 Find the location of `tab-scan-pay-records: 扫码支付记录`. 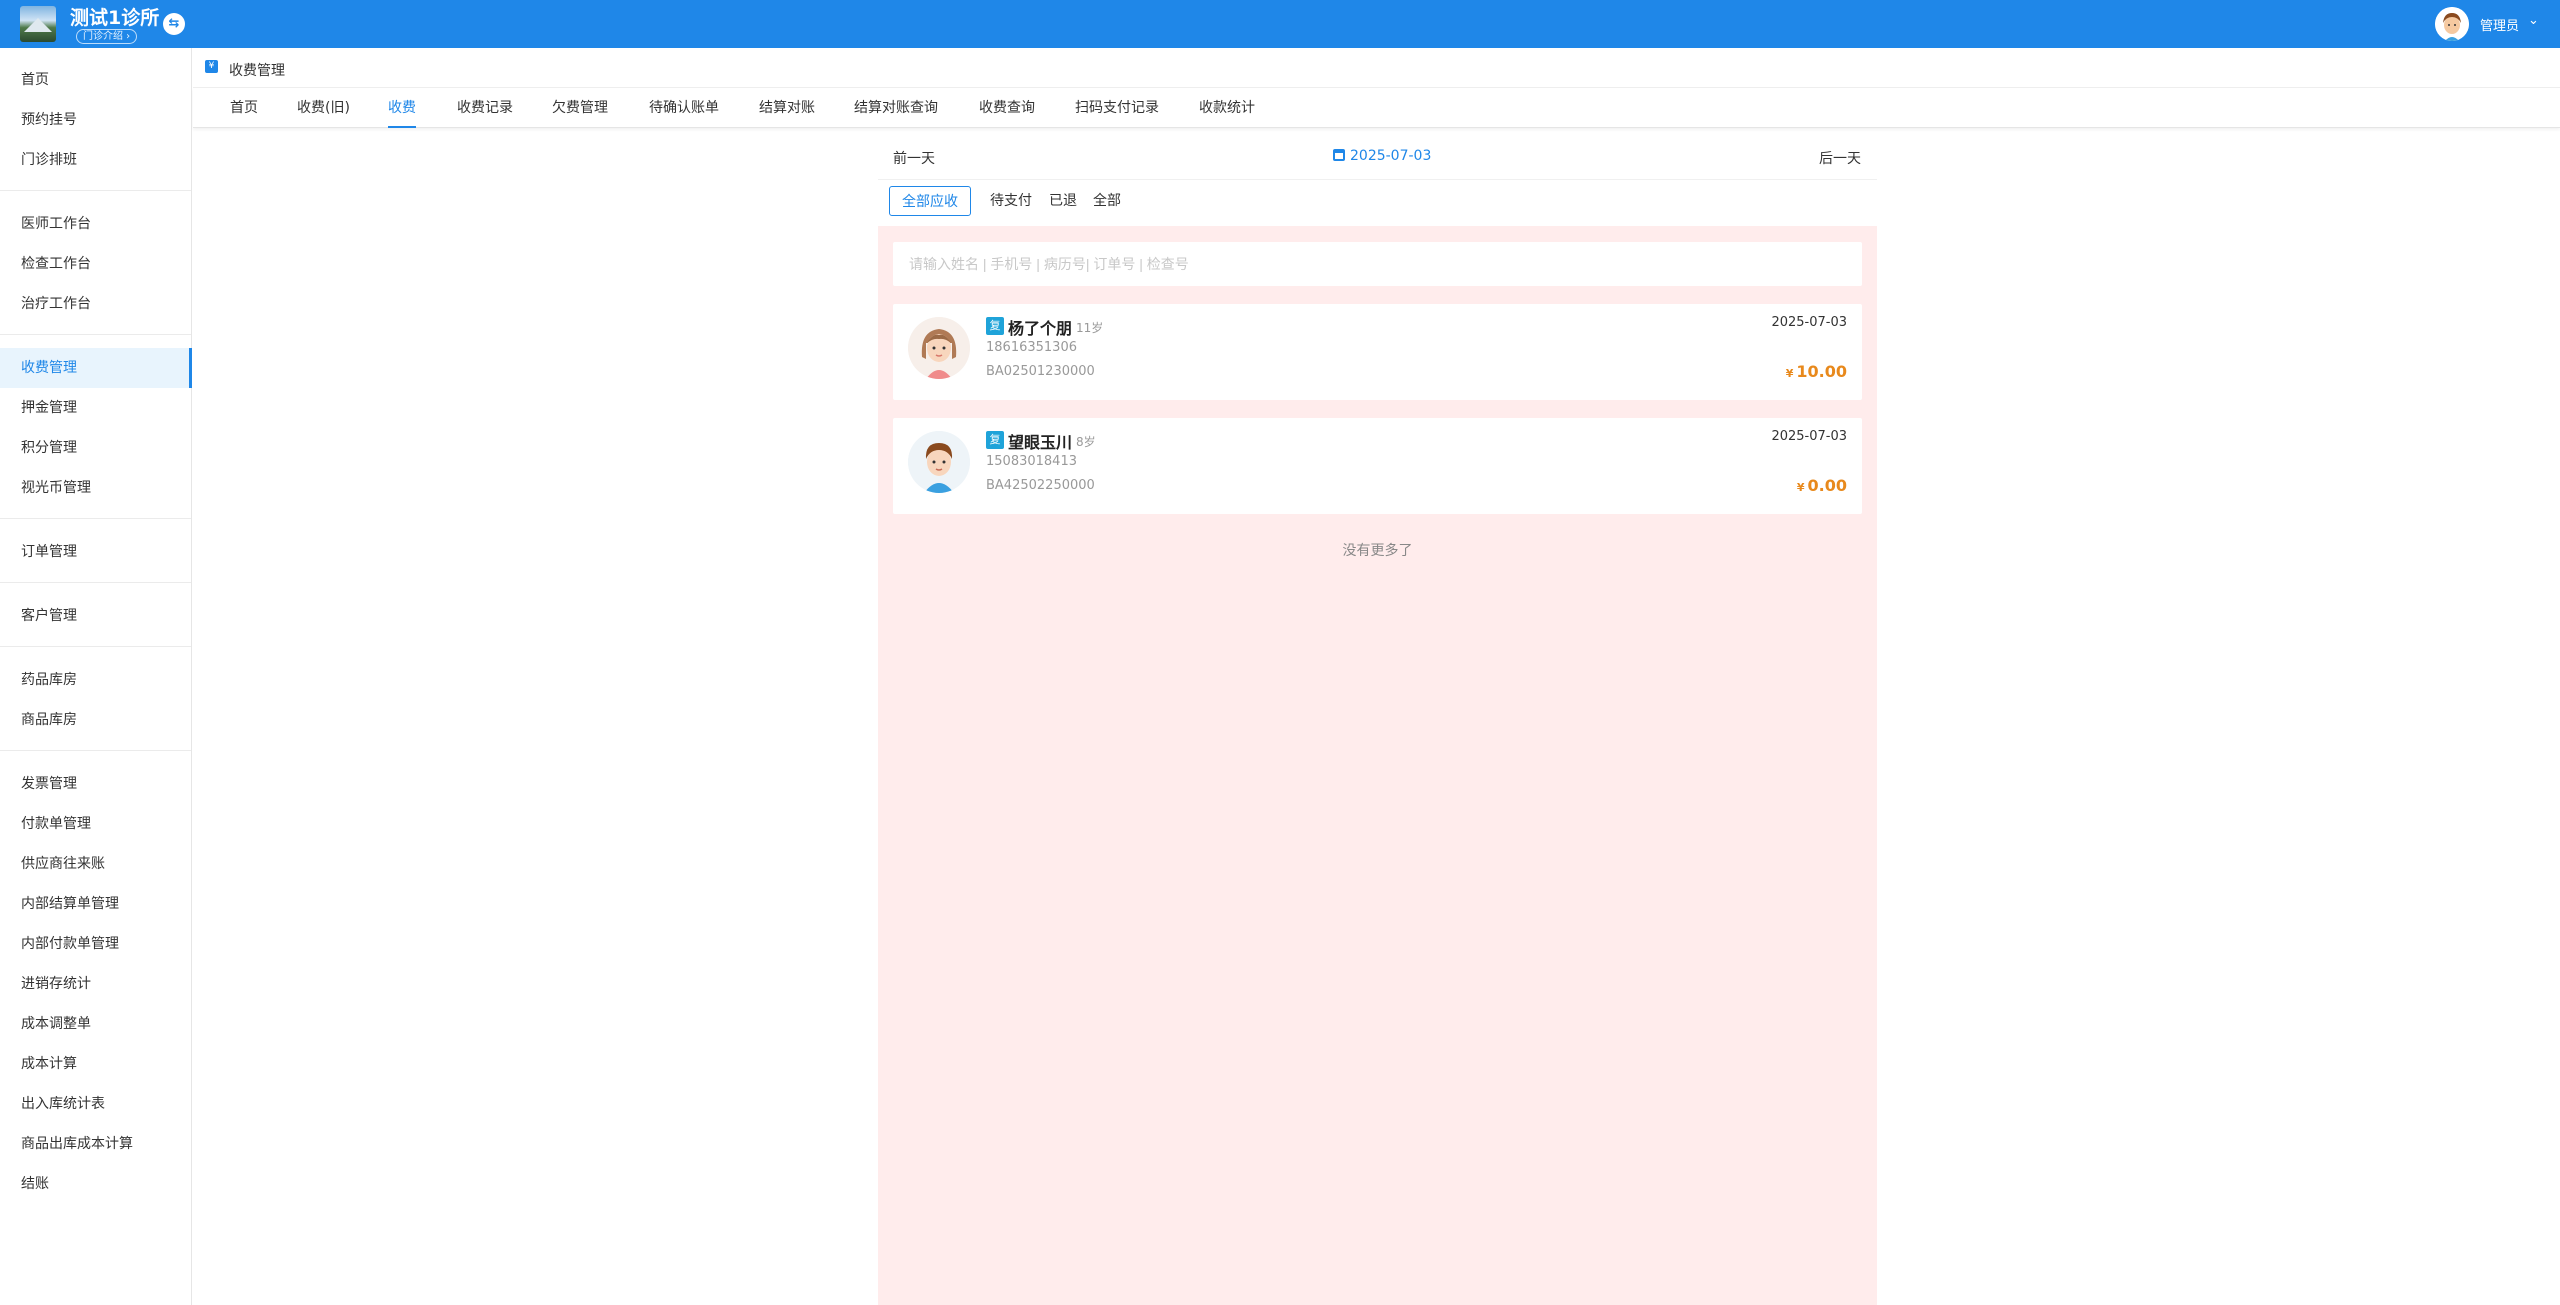

tab-scan-pay-records: 扫码支付记录 is located at coordinates (1117, 108).